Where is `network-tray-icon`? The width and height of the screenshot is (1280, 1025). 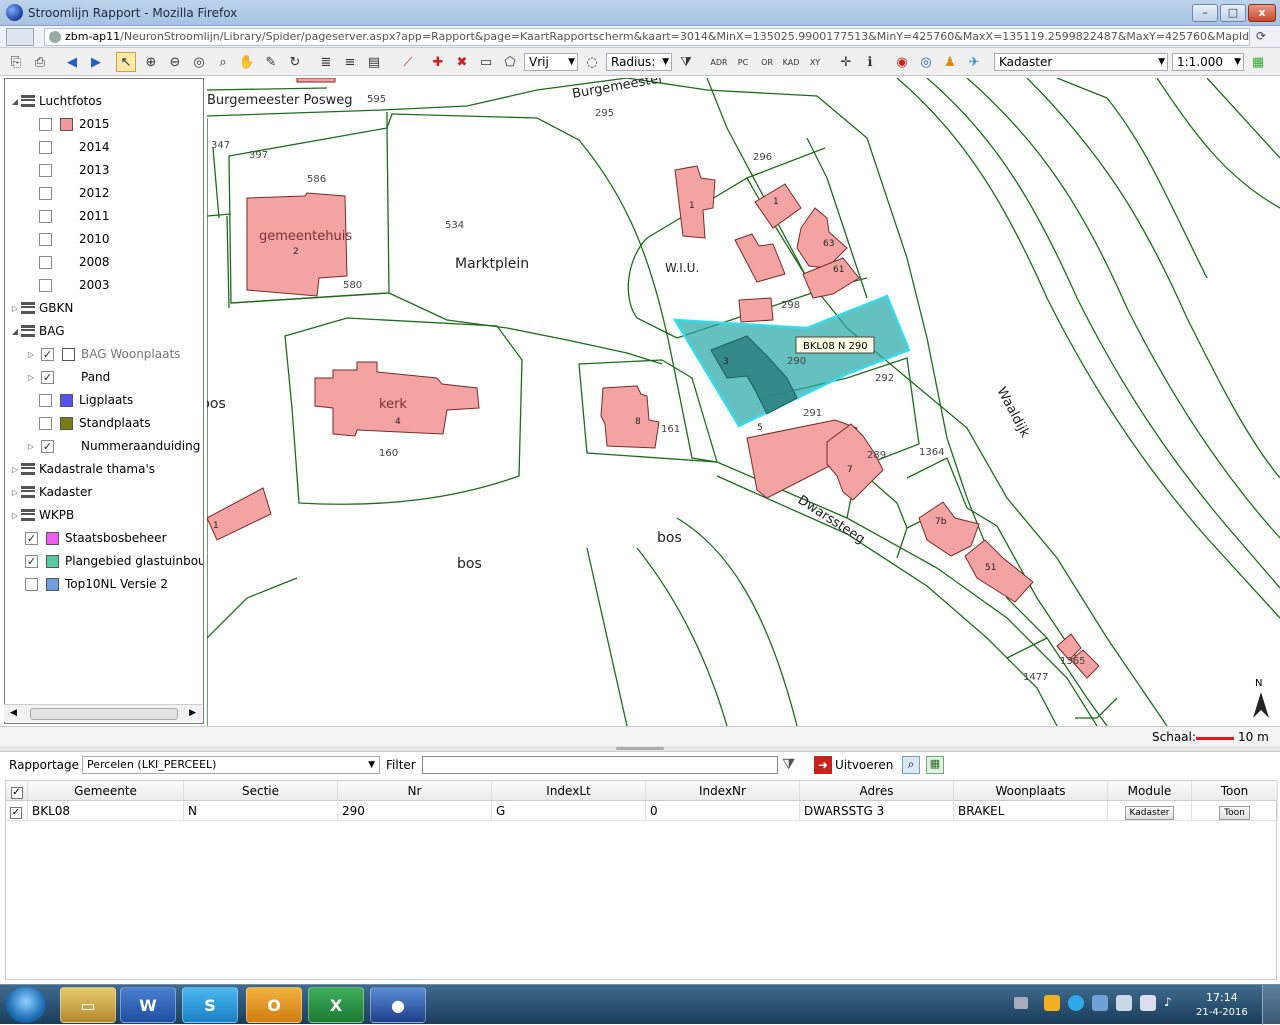 network-tray-icon is located at coordinates (1100, 1003).